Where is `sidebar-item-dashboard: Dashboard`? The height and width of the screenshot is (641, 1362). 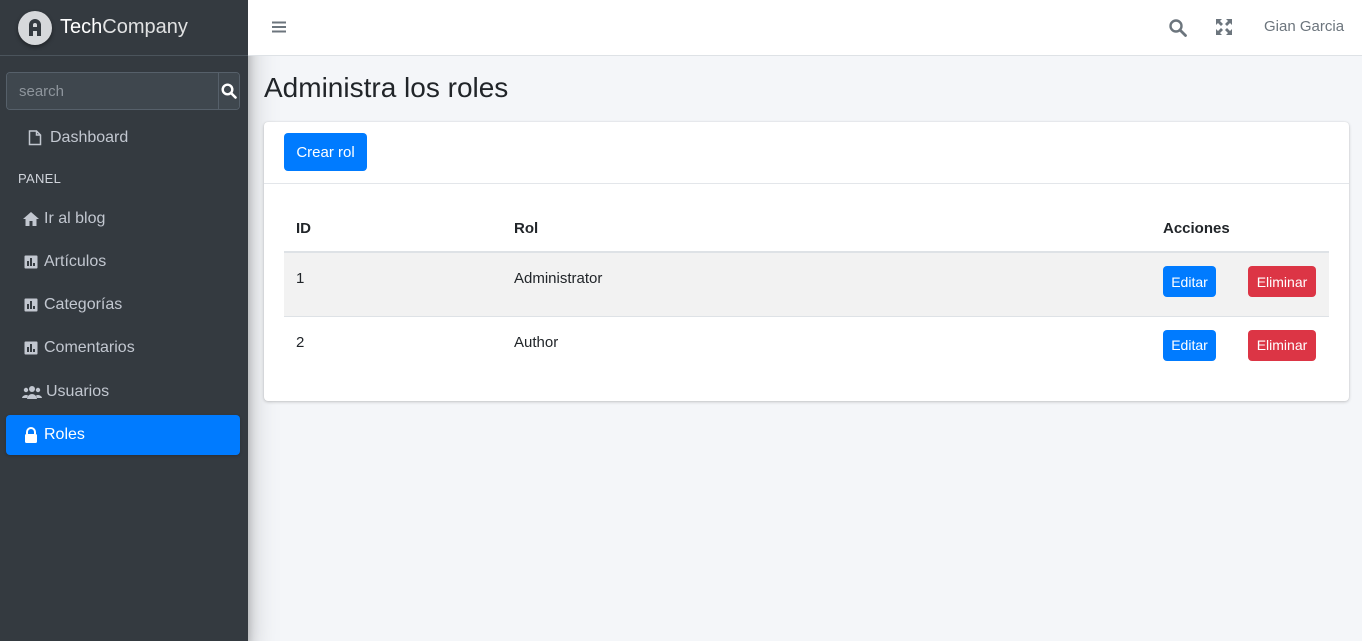 sidebar-item-dashboard: Dashboard is located at coordinates (123, 138).